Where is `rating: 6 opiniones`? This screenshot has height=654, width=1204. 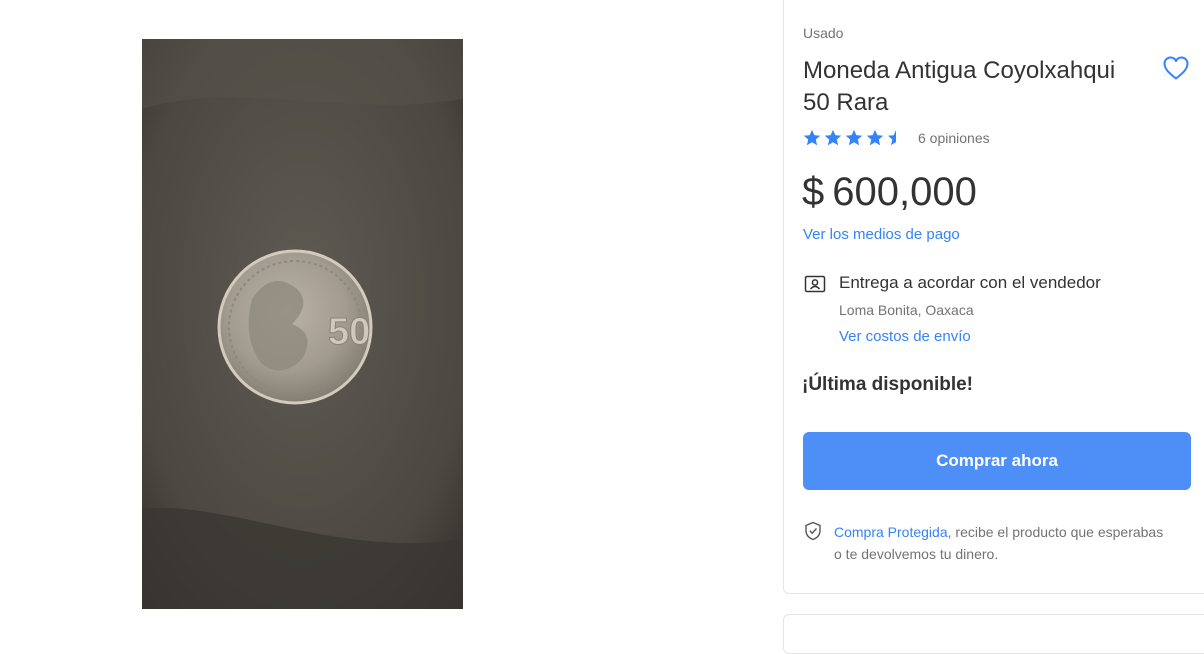
rating: 6 opiniones is located at coordinates (896, 138).